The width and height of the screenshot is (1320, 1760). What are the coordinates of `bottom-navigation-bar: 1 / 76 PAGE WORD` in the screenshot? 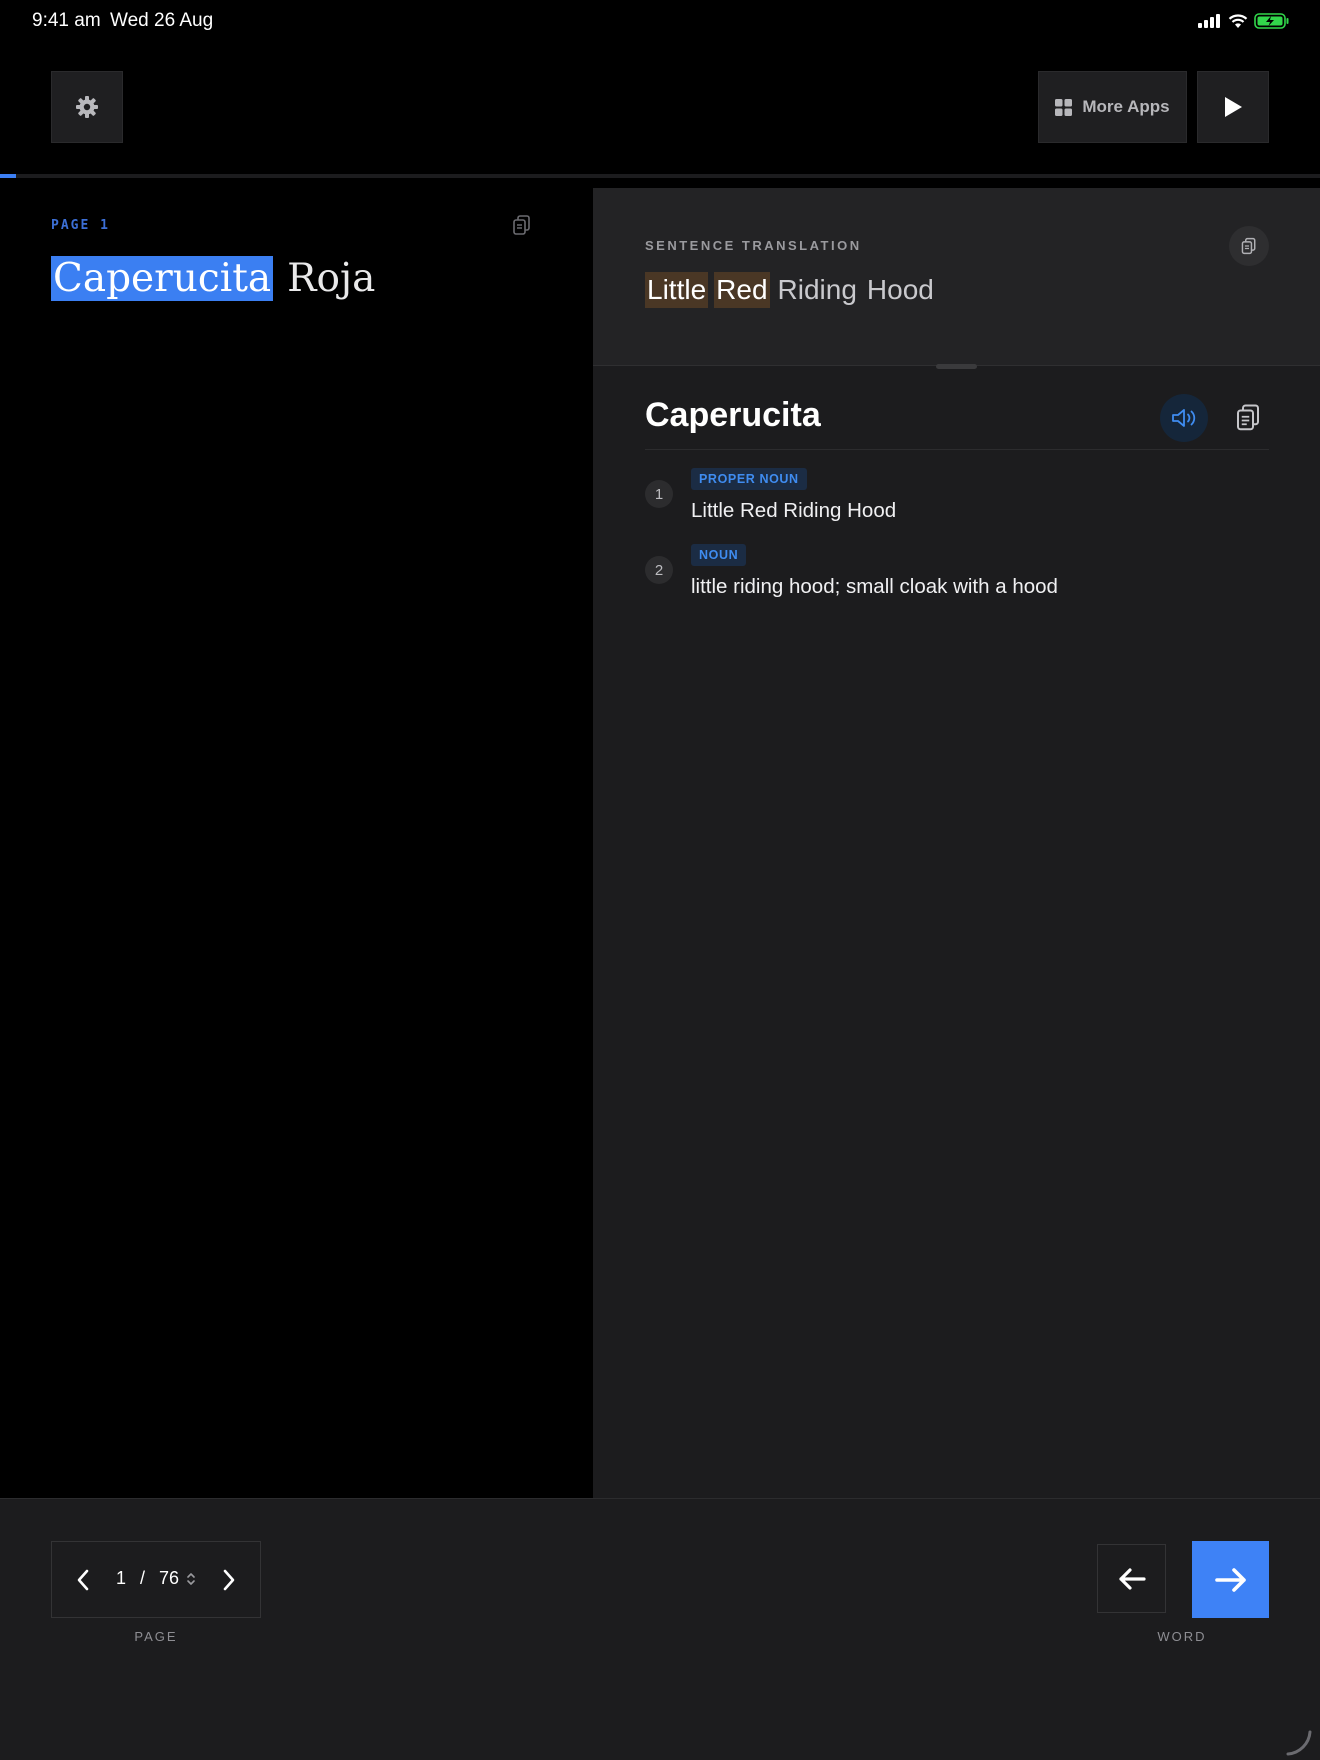 It's located at (660, 1629).